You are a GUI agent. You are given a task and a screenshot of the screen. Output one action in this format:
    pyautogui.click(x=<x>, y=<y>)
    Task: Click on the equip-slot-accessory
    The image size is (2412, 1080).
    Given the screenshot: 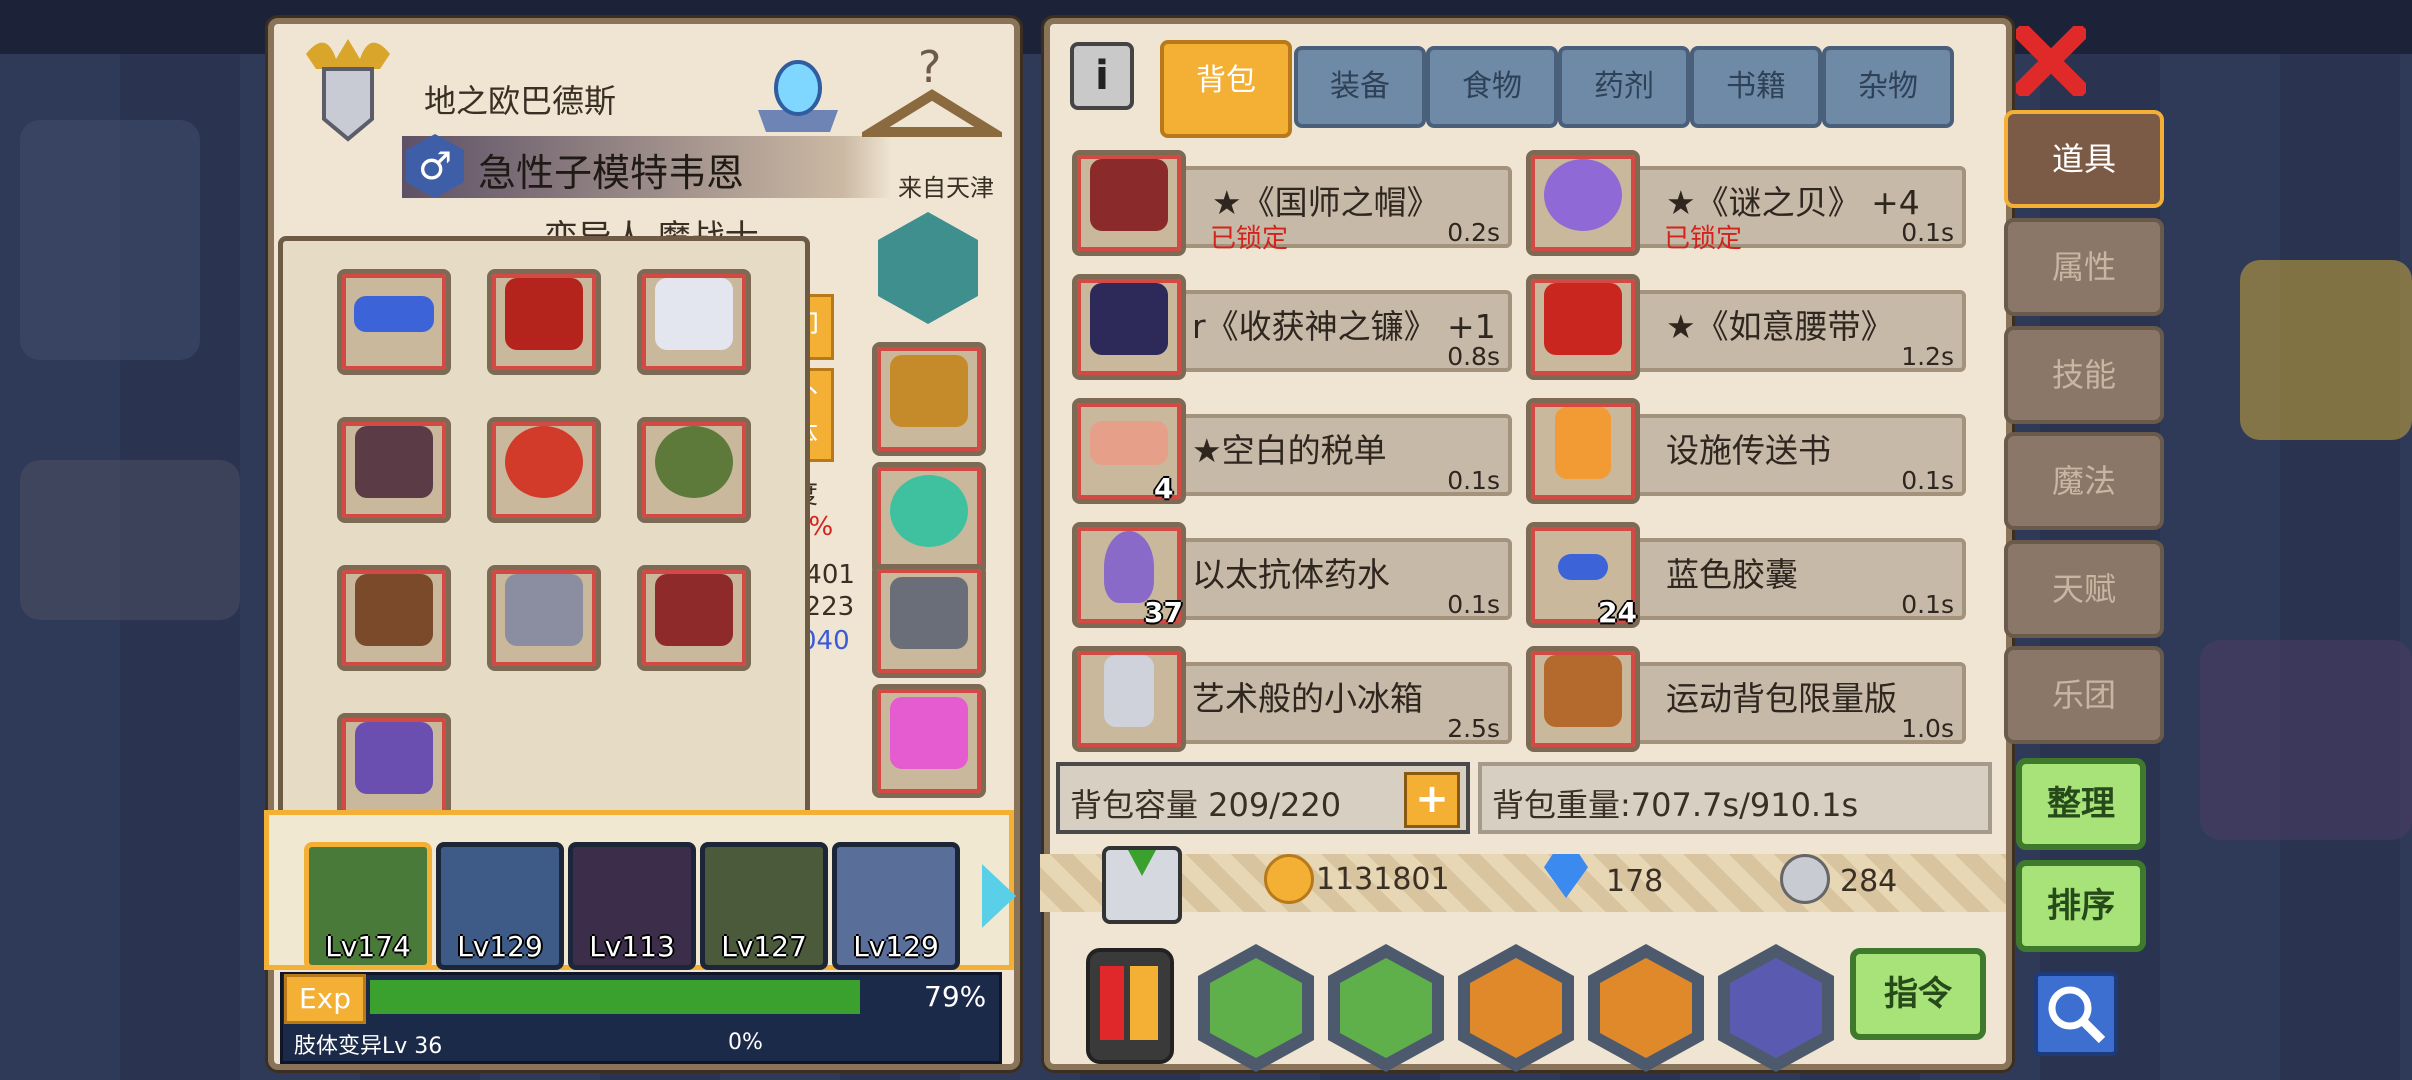 What is the action you would take?
    pyautogui.click(x=929, y=741)
    